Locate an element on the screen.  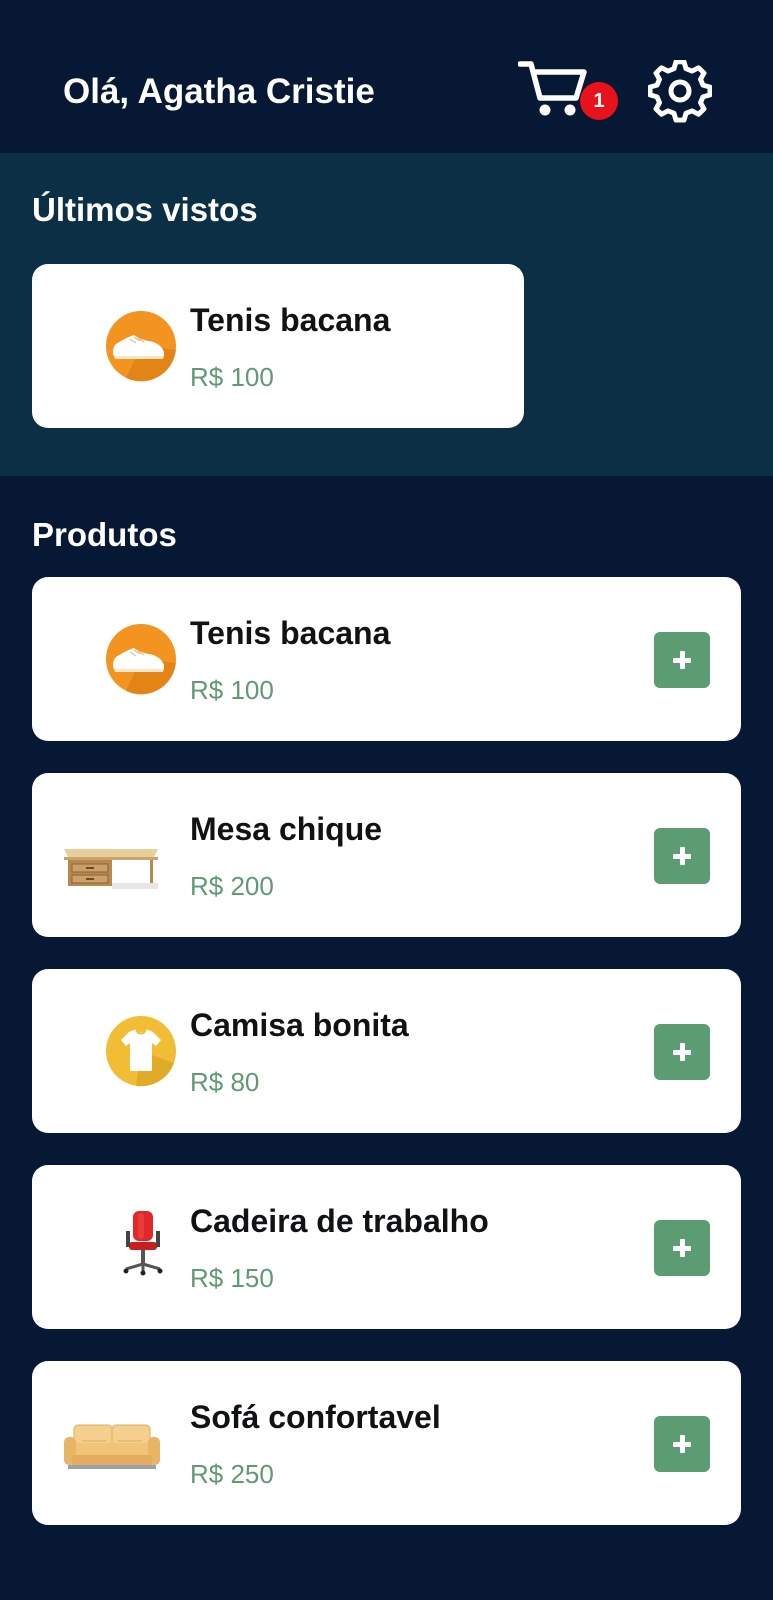
cart-button: 1 is located at coordinates (568, 91).